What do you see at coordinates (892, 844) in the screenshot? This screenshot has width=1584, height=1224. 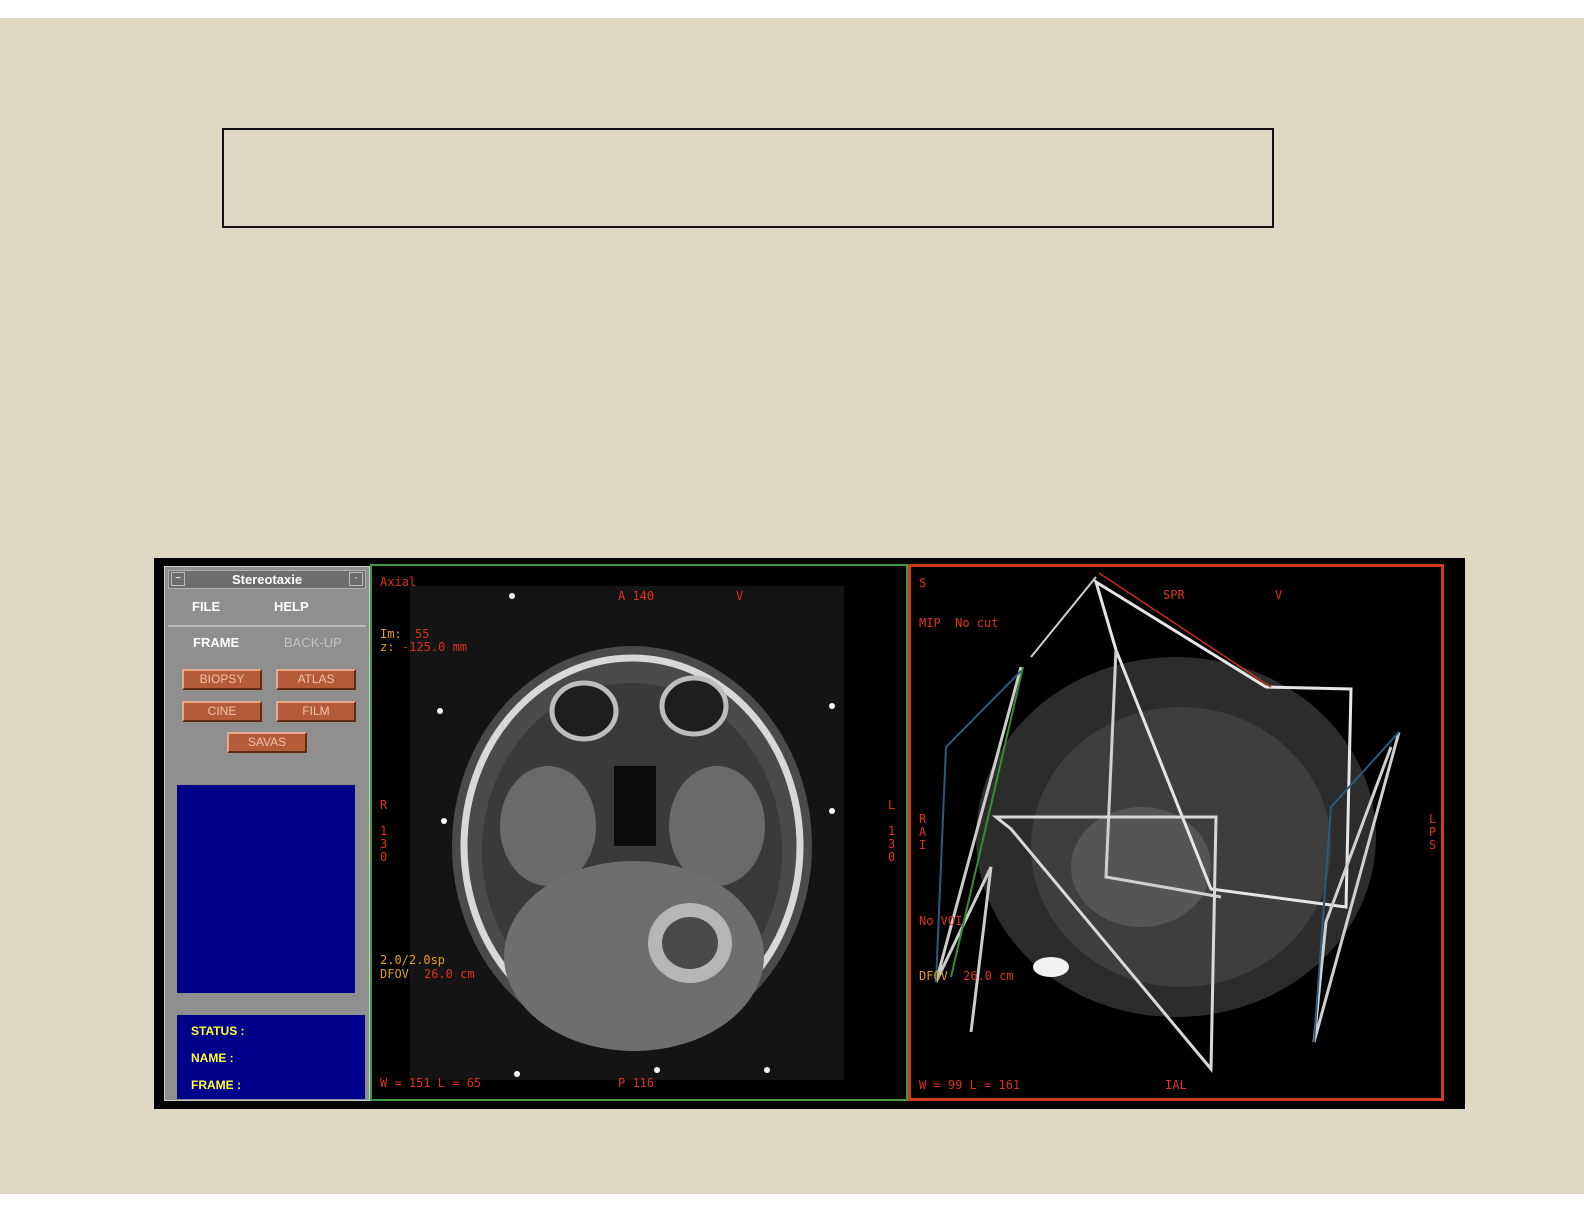 I see `left-side-distance: 130` at bounding box center [892, 844].